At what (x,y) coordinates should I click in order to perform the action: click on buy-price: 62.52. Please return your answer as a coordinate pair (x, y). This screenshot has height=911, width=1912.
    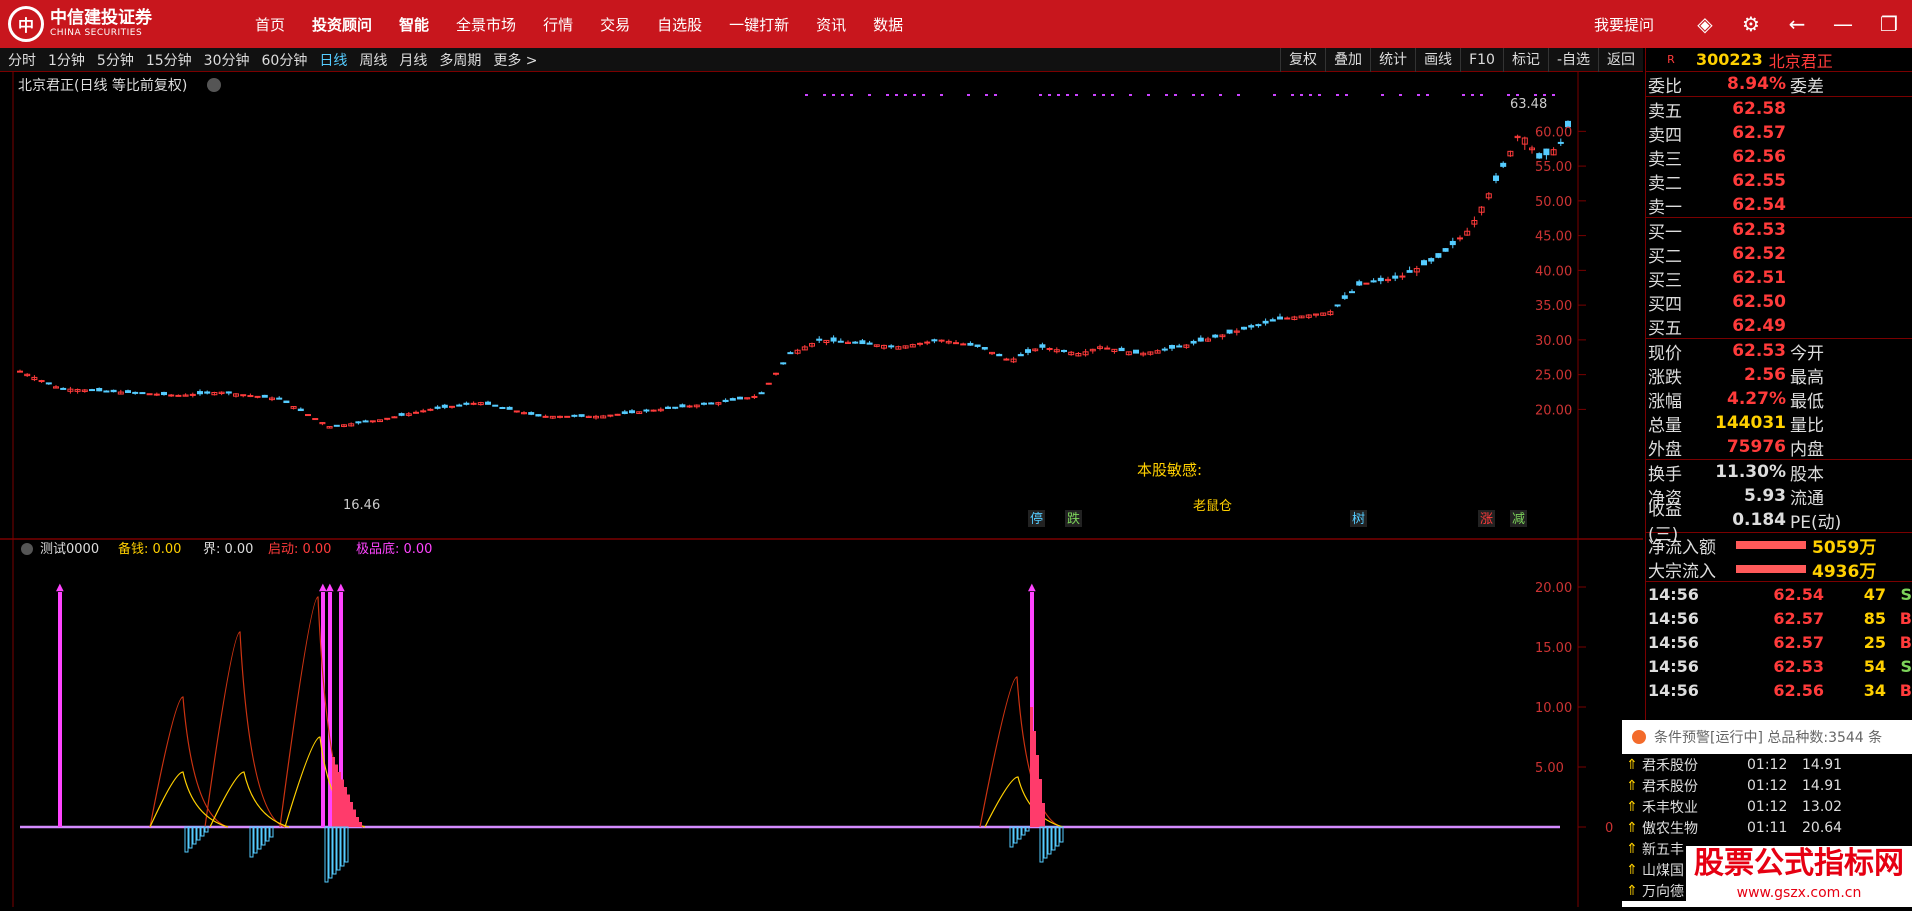
    Looking at the image, I should click on (1745, 254).